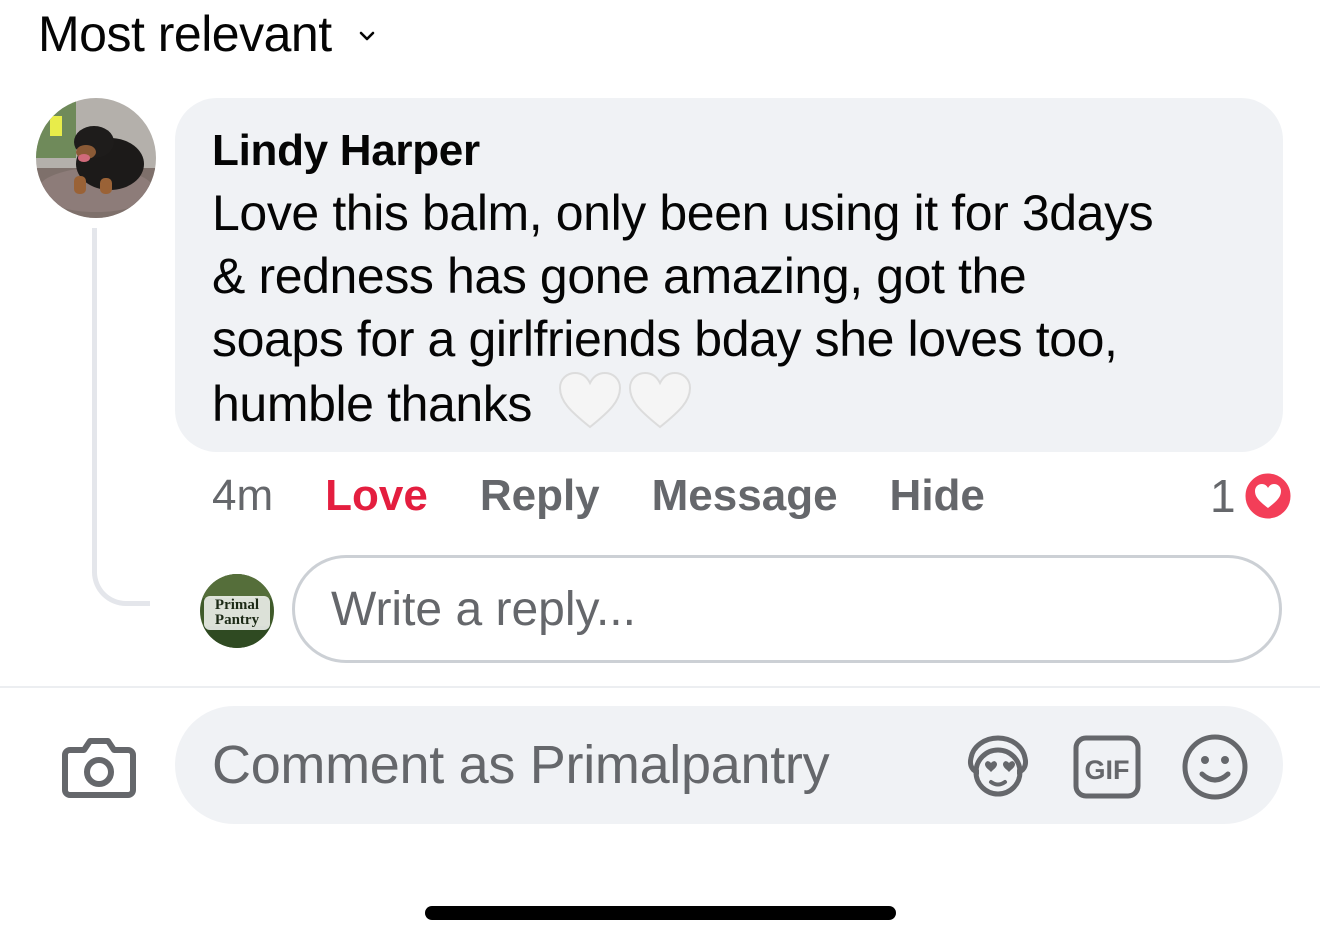  What do you see at coordinates (121, 417) in the screenshot?
I see `thread-connector` at bounding box center [121, 417].